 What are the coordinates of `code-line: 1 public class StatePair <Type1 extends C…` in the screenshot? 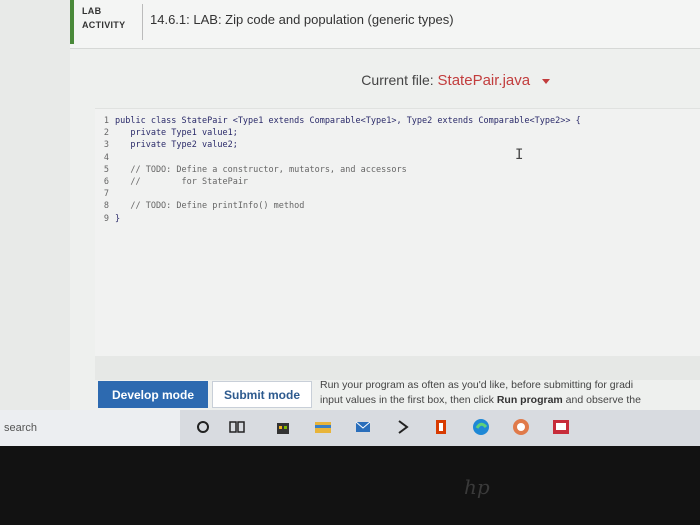 It's located at (338, 121).